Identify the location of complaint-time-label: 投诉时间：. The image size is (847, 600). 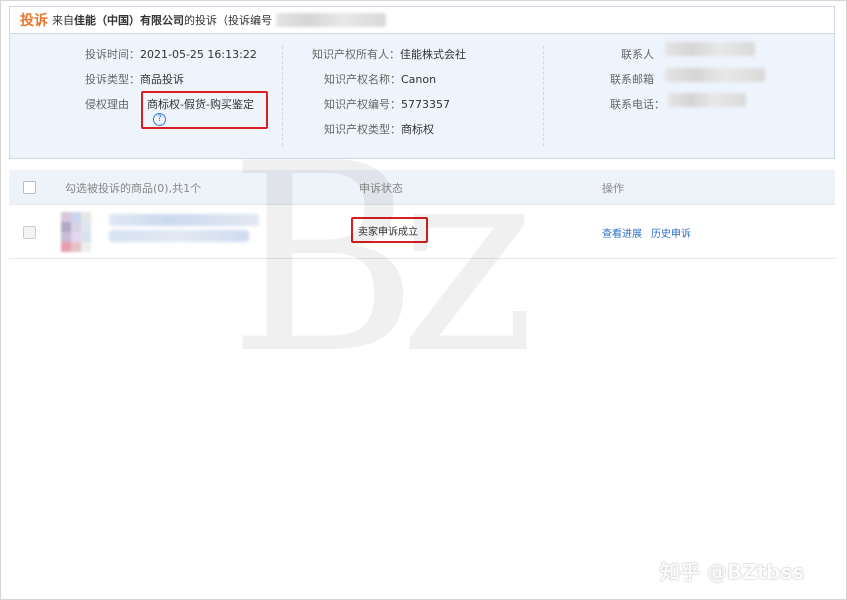
(112, 54).